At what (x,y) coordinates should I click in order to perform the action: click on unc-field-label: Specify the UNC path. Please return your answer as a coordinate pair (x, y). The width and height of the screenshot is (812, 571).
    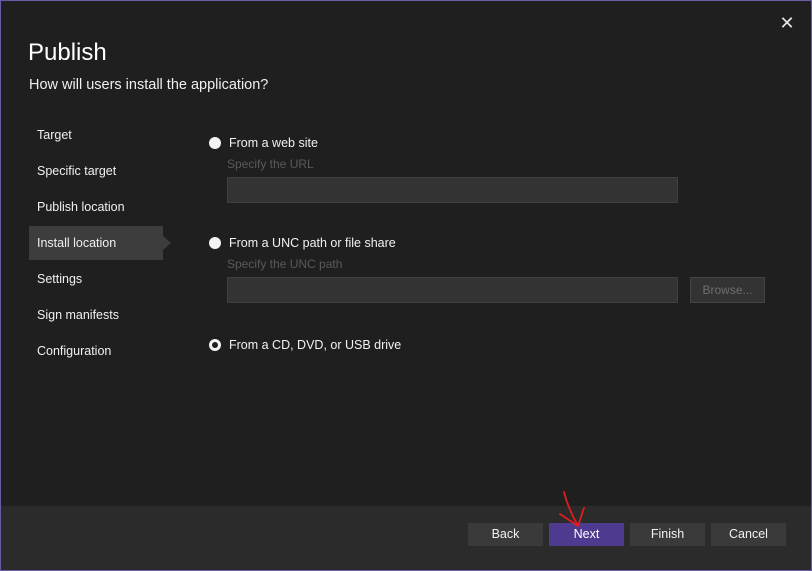
    Looking at the image, I should click on (285, 264).